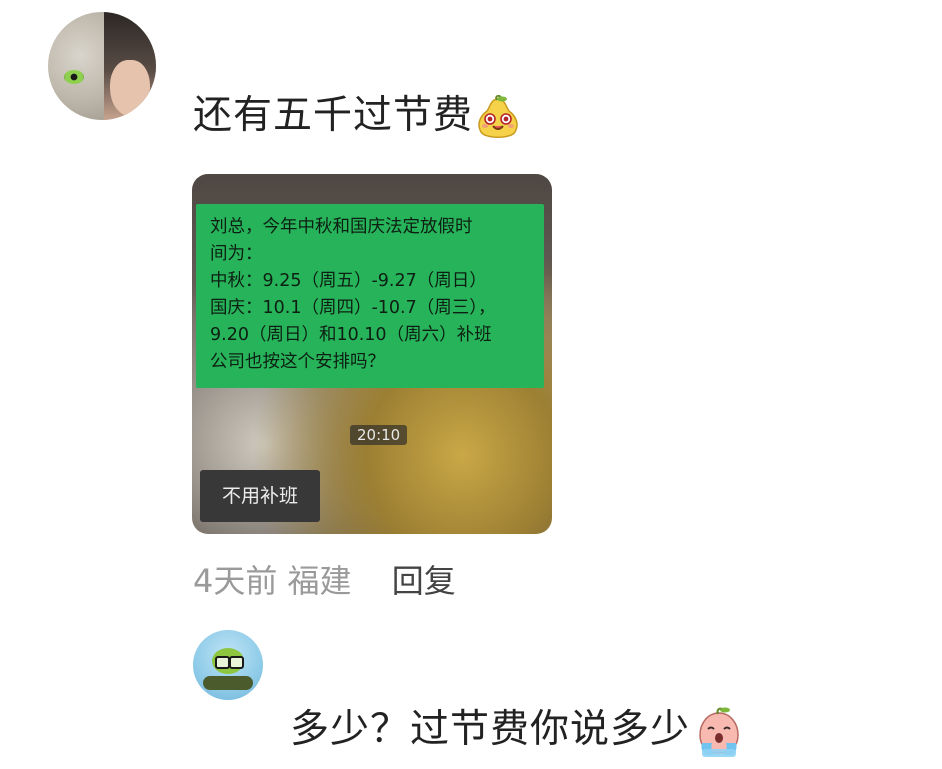  I want to click on reply-comment-content: 多少？过节费你说多少, so click(490, 729).